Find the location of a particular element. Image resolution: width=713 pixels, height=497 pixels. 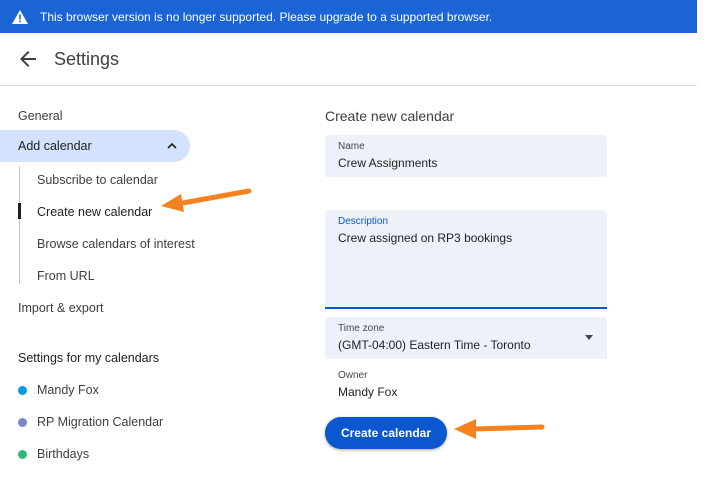

arrow-back-icon is located at coordinates (28, 59).